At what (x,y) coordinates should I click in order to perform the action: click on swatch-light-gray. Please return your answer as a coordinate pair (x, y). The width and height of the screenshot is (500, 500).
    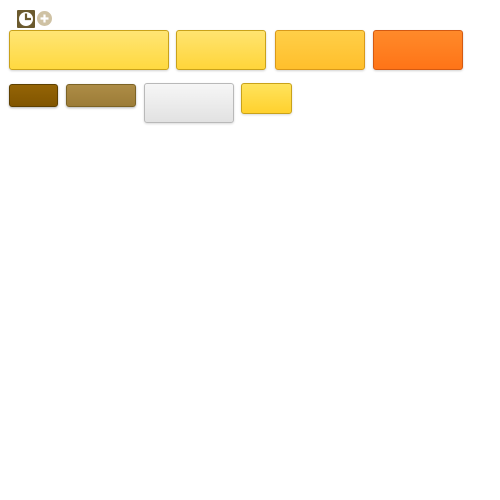
    Looking at the image, I should click on (189, 103).